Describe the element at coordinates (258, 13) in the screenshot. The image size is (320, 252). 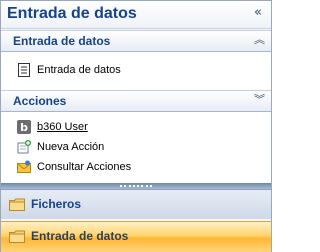
I see `collapse-pane-button: «` at that location.